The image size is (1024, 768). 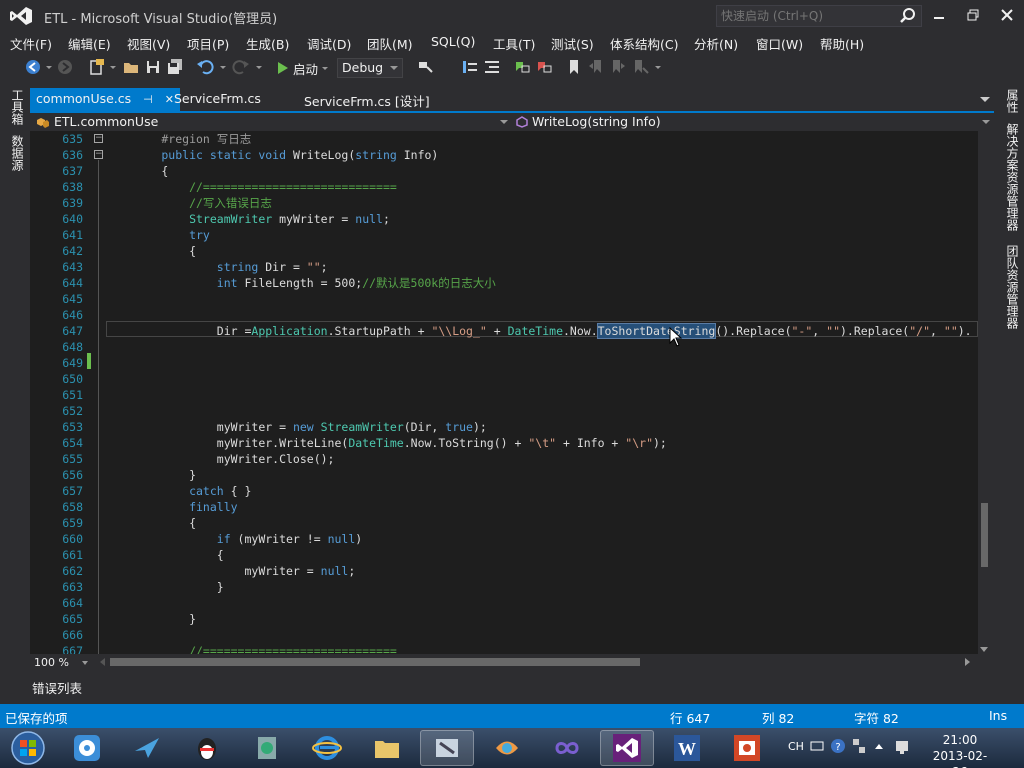 What do you see at coordinates (960, 750) in the screenshot?
I see `system-clock: 21:00 2013-02-26` at bounding box center [960, 750].